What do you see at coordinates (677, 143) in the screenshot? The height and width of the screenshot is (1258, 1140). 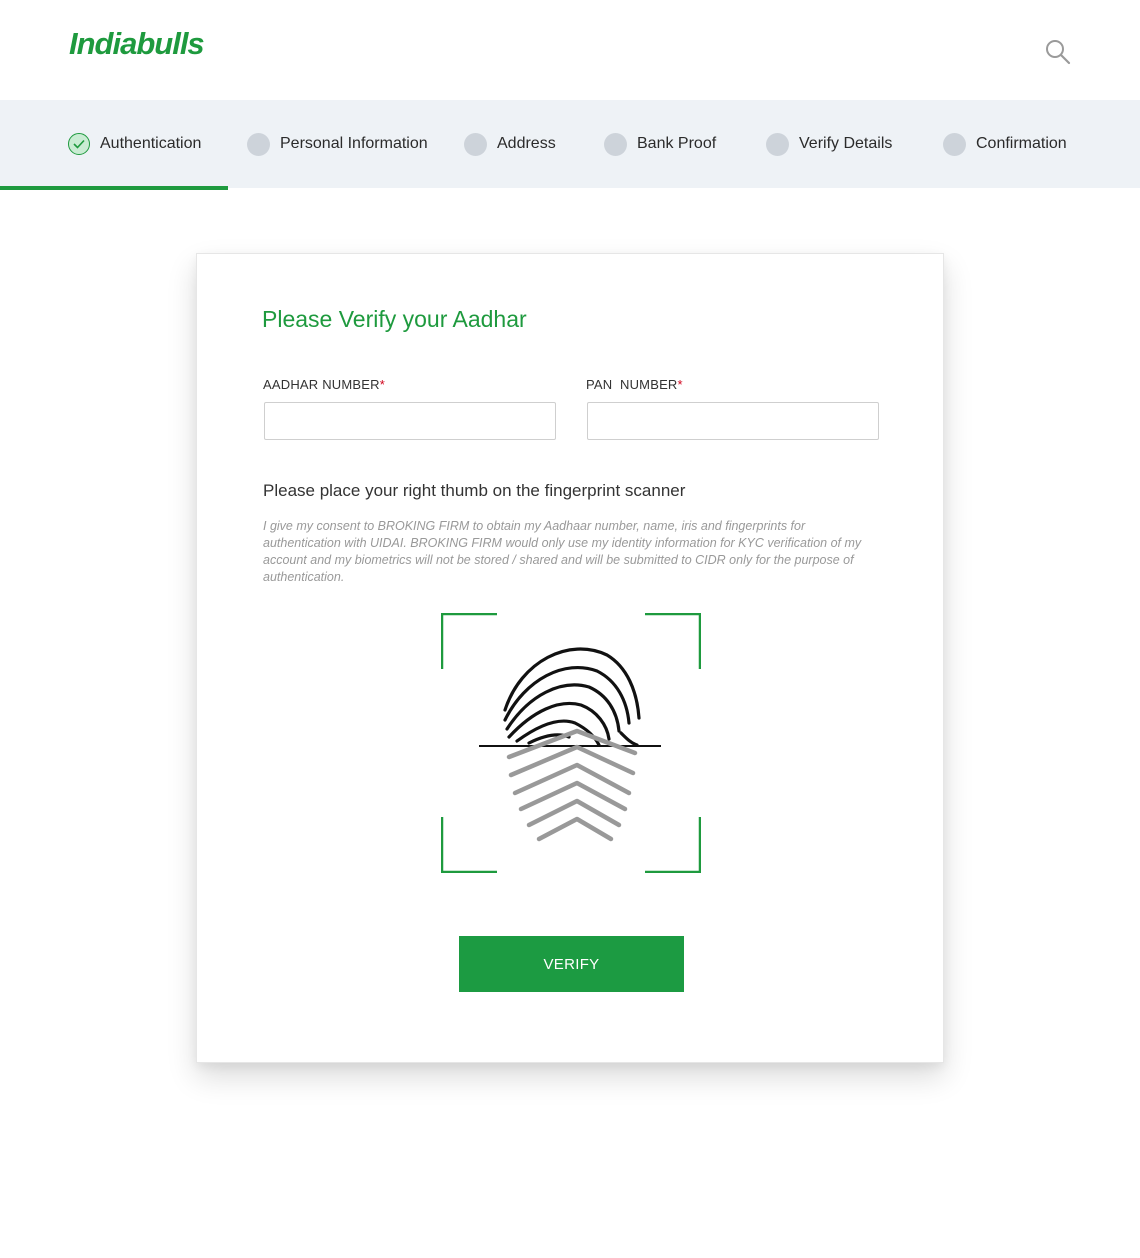 I see `step-label: Bank Proof` at bounding box center [677, 143].